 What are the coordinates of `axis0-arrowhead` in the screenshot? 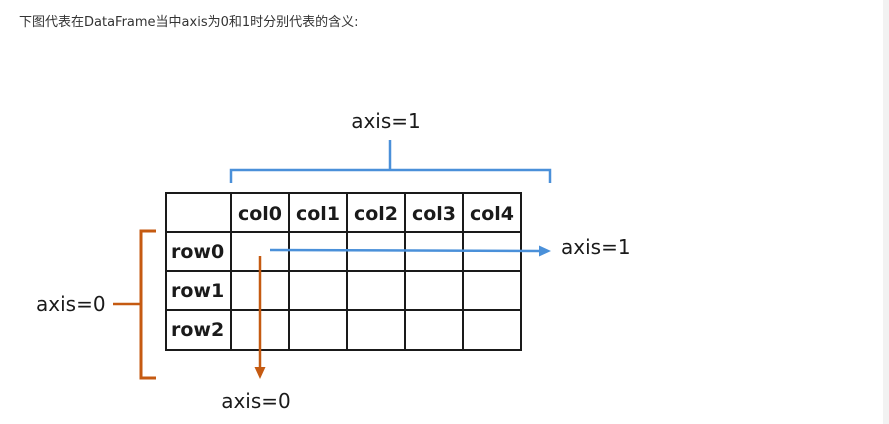 It's located at (260, 373).